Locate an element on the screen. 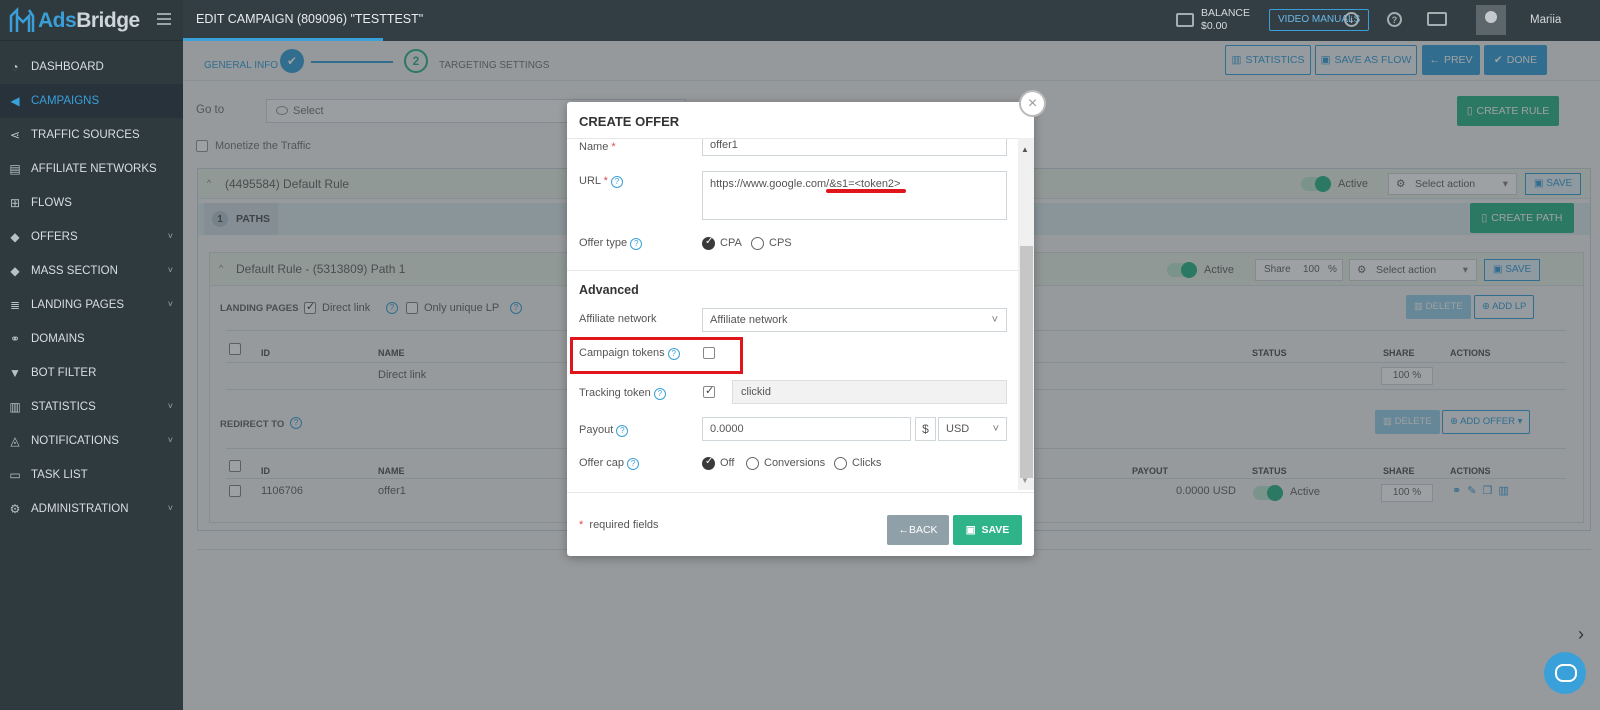 Image resolution: width=1600 pixels, height=710 pixels. offer-cap-clicks-radio is located at coordinates (840, 463).